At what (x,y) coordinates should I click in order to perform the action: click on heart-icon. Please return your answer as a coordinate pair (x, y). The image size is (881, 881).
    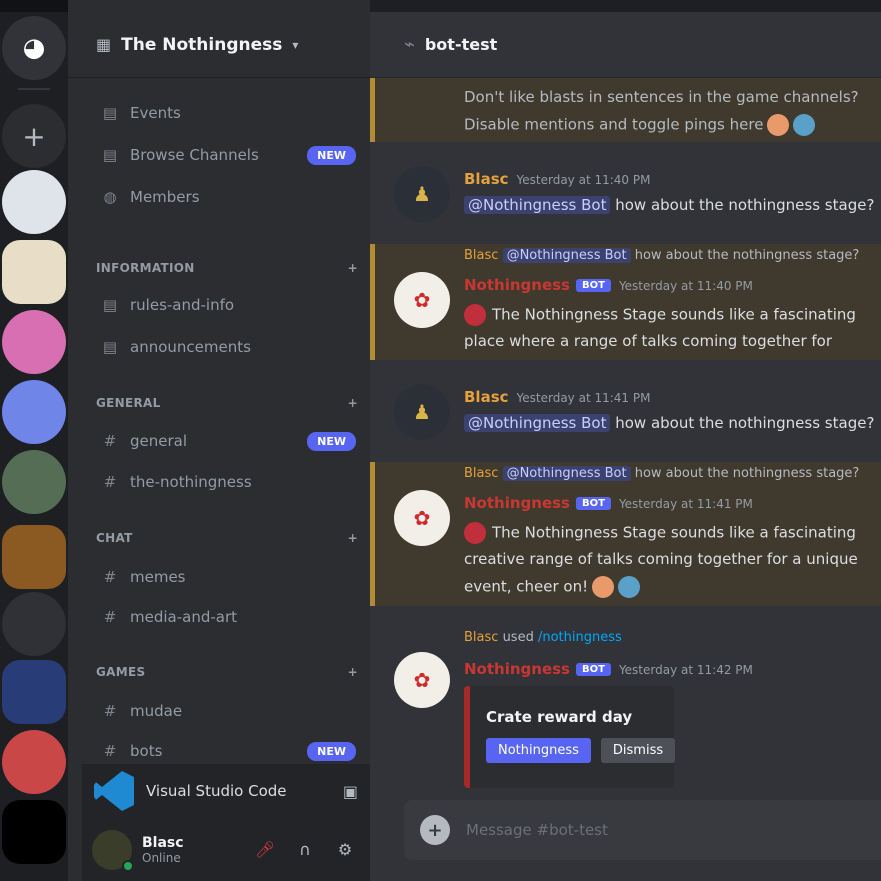
    Looking at the image, I should click on (475, 533).